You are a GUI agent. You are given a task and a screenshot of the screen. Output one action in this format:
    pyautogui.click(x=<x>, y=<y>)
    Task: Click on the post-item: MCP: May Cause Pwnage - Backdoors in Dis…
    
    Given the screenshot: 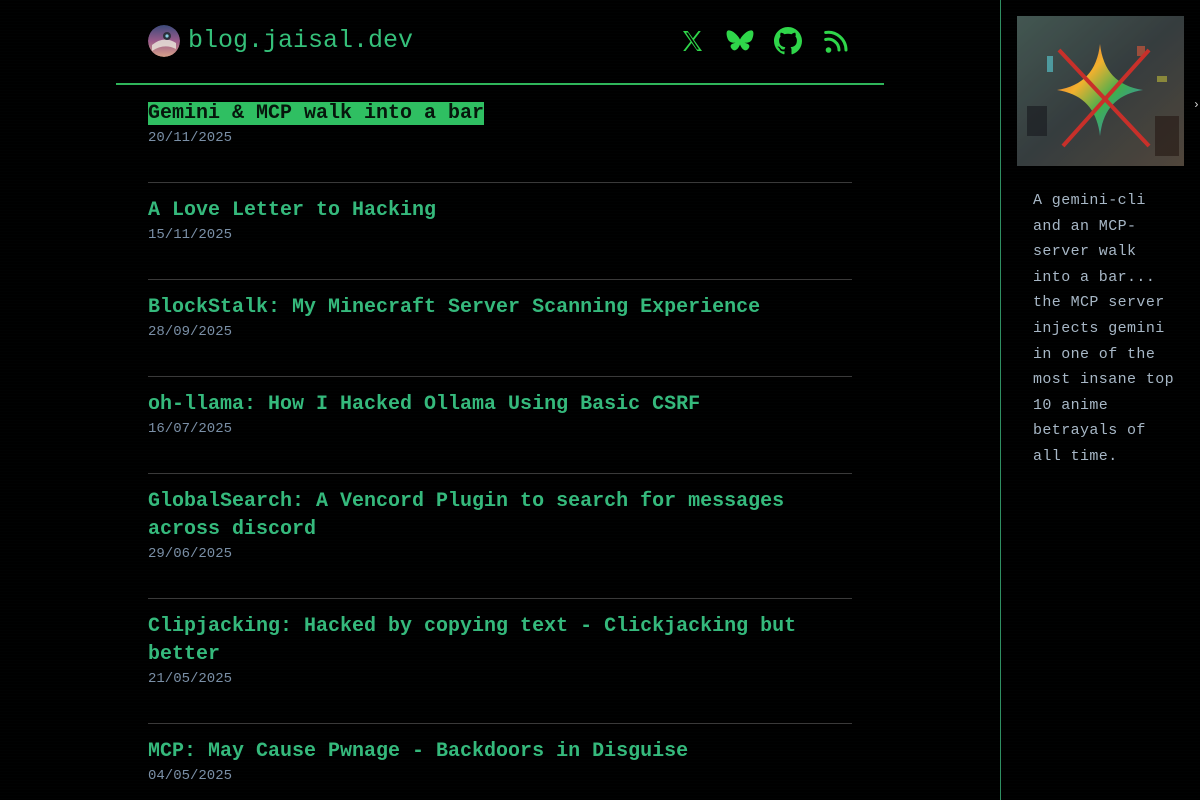 What is the action you would take?
    pyautogui.click(x=500, y=769)
    